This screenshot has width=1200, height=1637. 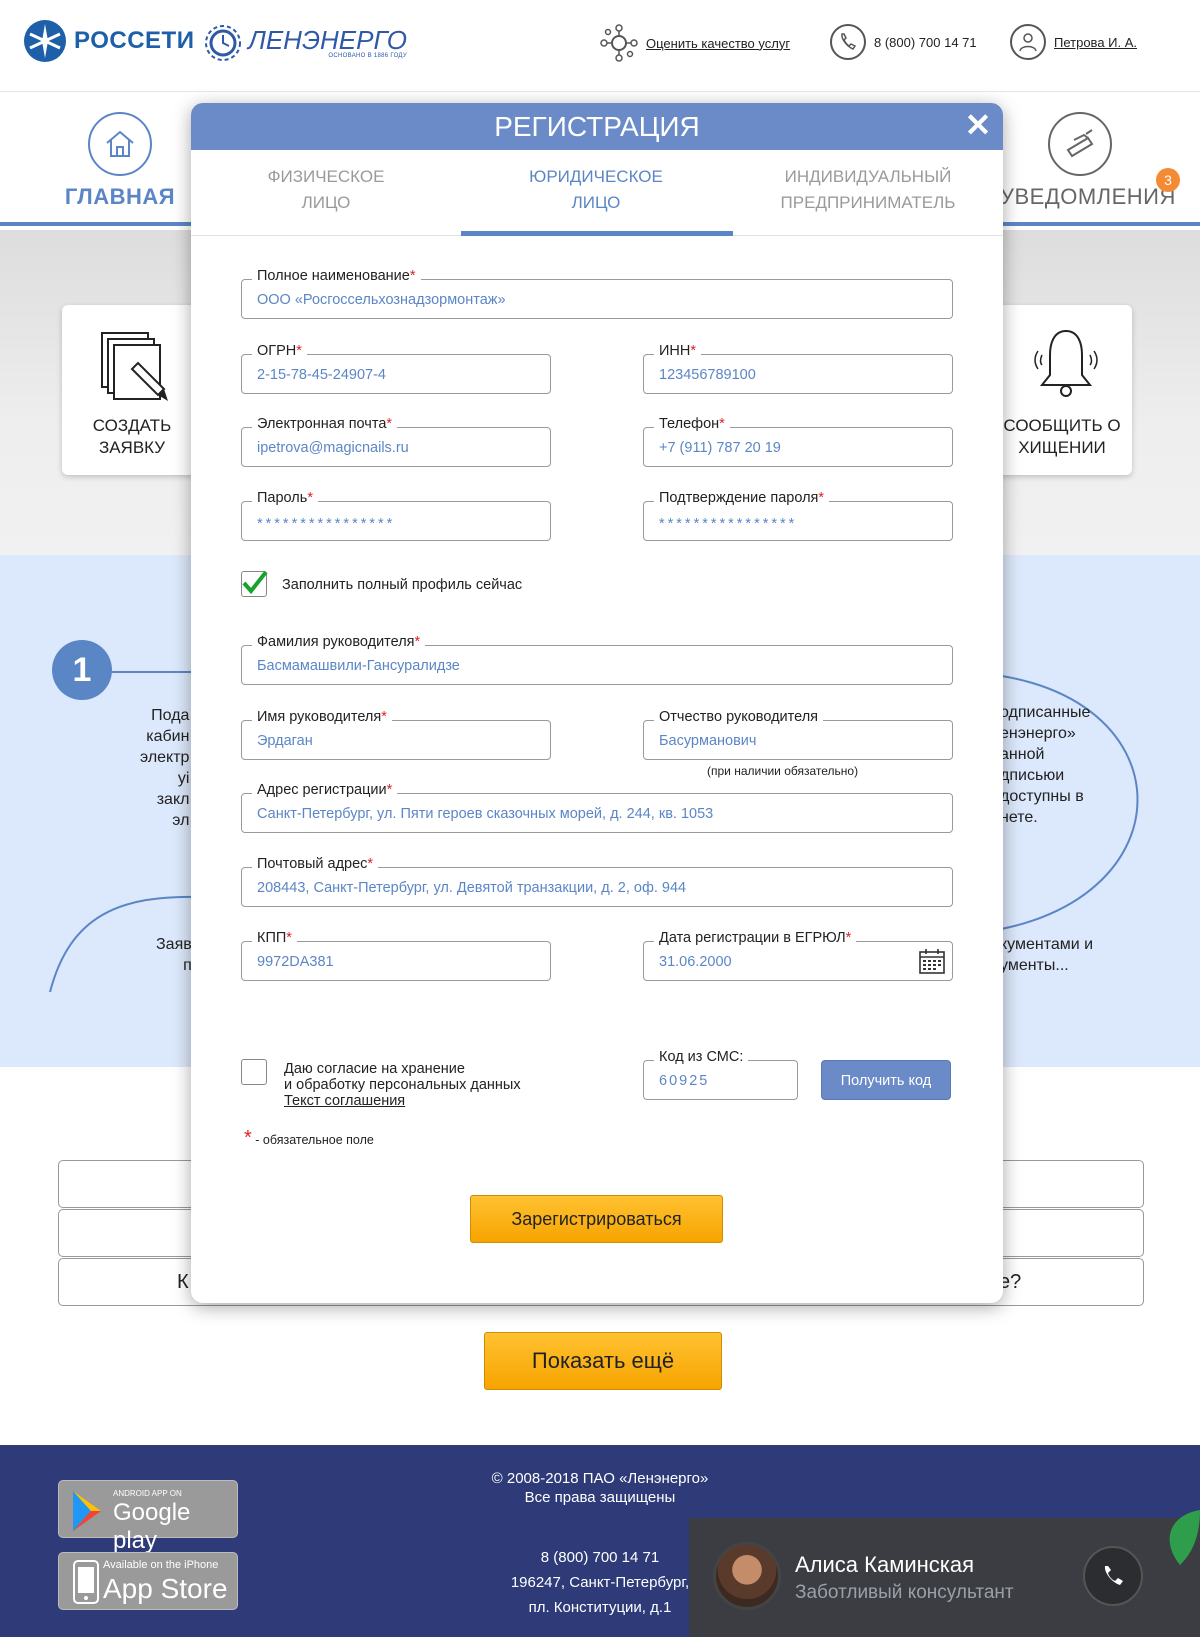 I want to click on inn-value: 123456789100, so click(x=707, y=375).